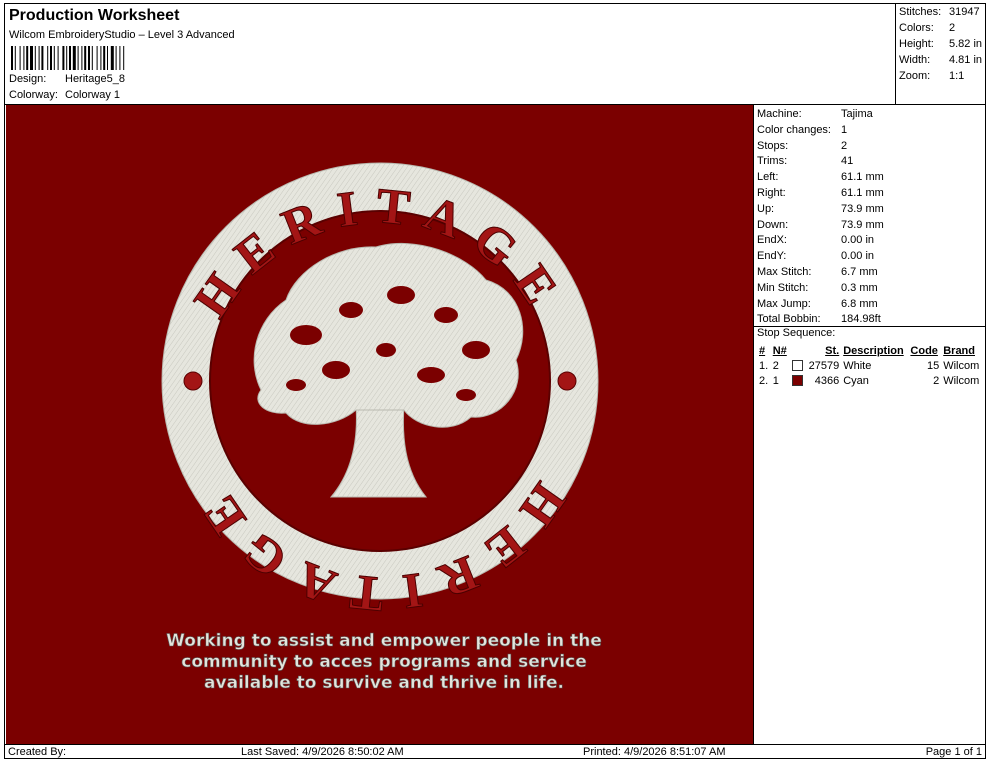 The width and height of the screenshot is (990, 762). Describe the element at coordinates (816, 240) in the screenshot. I see `machine-info-row: EndX: 0.00 in` at that location.